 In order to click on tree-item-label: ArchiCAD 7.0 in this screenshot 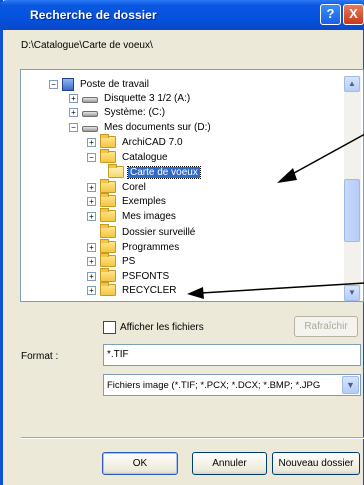, I will do `click(152, 142)`.